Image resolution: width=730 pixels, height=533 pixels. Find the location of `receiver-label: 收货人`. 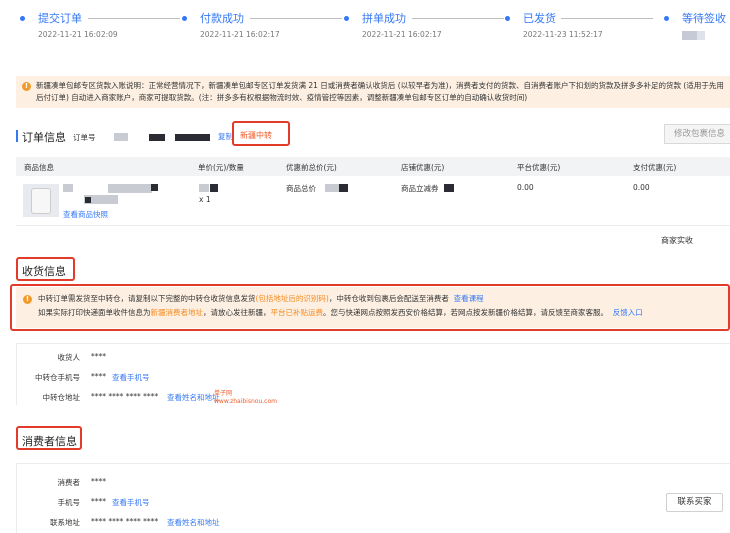

receiver-label: 收货人 is located at coordinates (69, 357).